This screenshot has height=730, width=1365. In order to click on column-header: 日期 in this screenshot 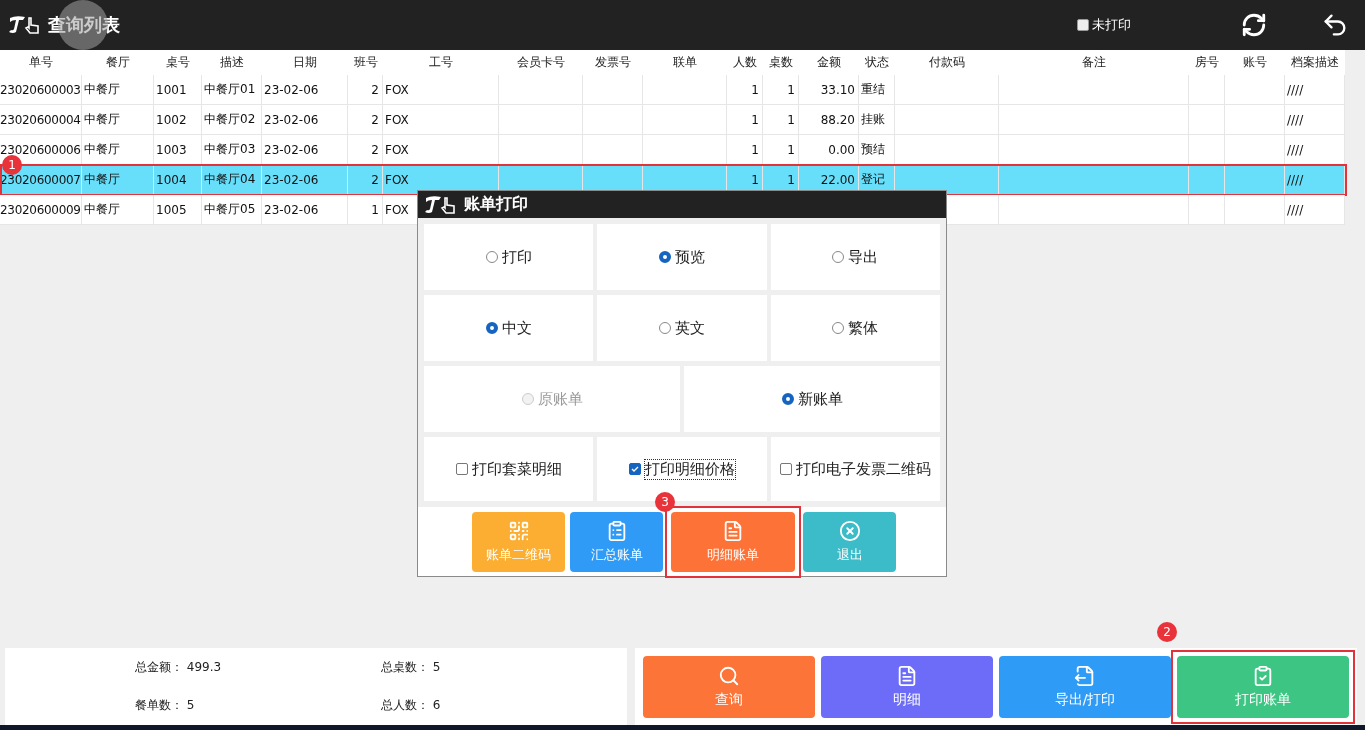, I will do `click(305, 62)`.